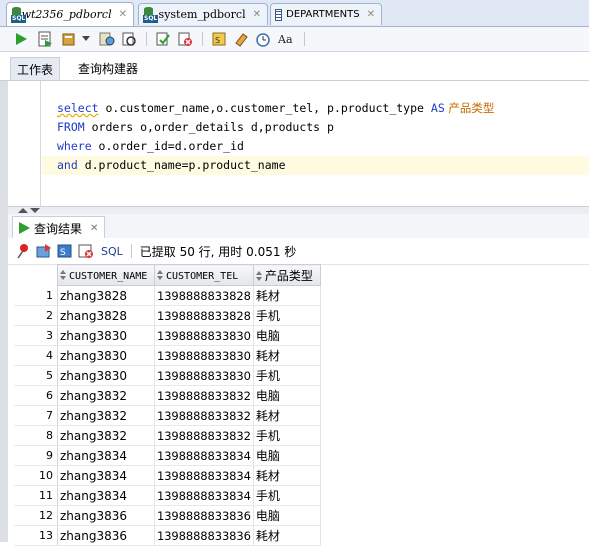  I want to click on collapse-down-icon, so click(35, 210).